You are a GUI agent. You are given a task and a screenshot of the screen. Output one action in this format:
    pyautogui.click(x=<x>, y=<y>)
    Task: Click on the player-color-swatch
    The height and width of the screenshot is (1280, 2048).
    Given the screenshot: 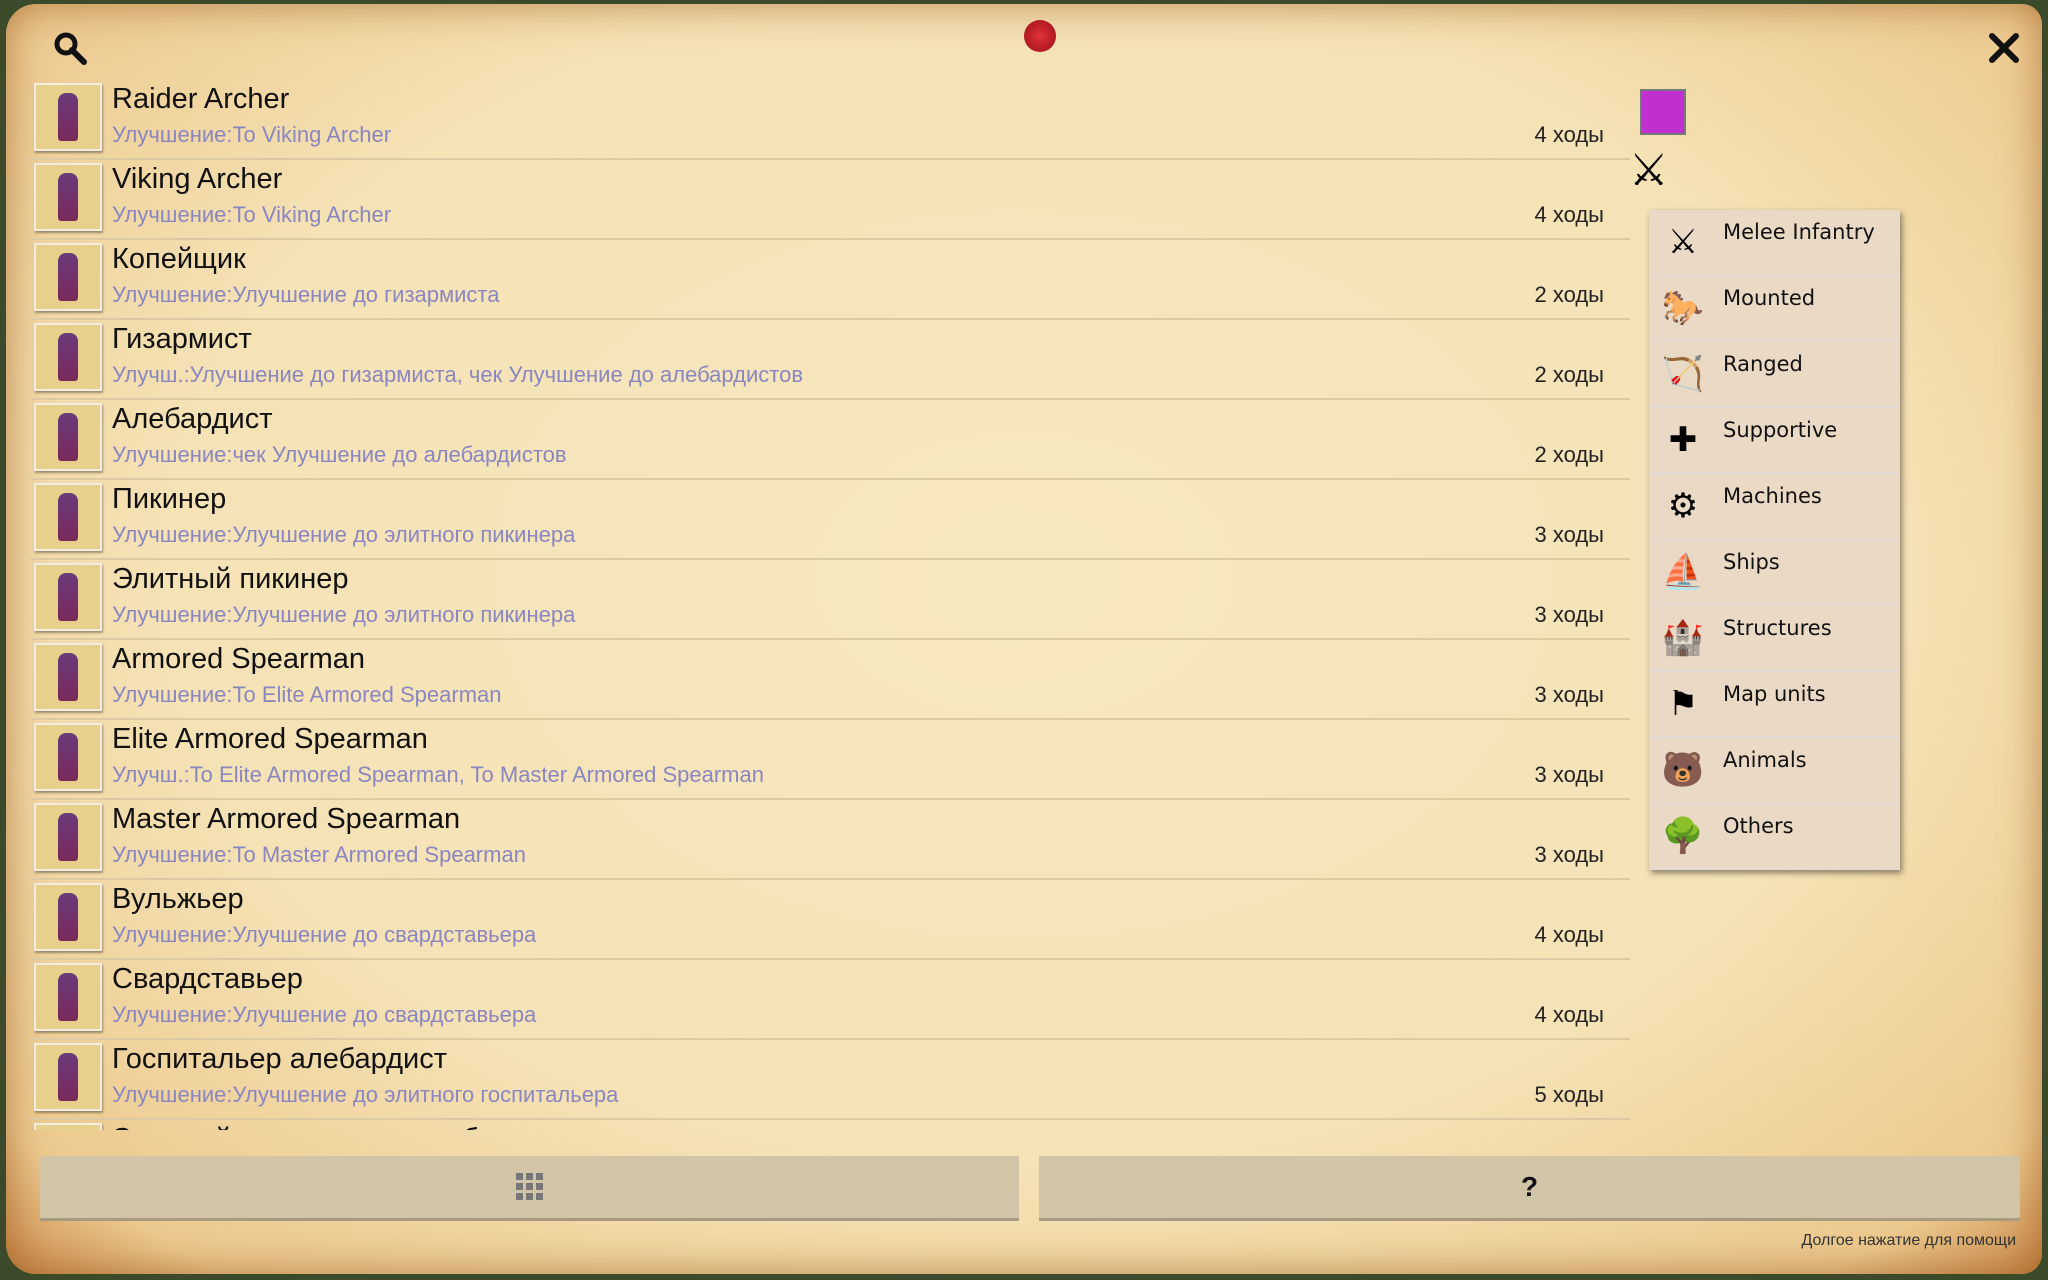 What is the action you would take?
    pyautogui.click(x=1663, y=112)
    